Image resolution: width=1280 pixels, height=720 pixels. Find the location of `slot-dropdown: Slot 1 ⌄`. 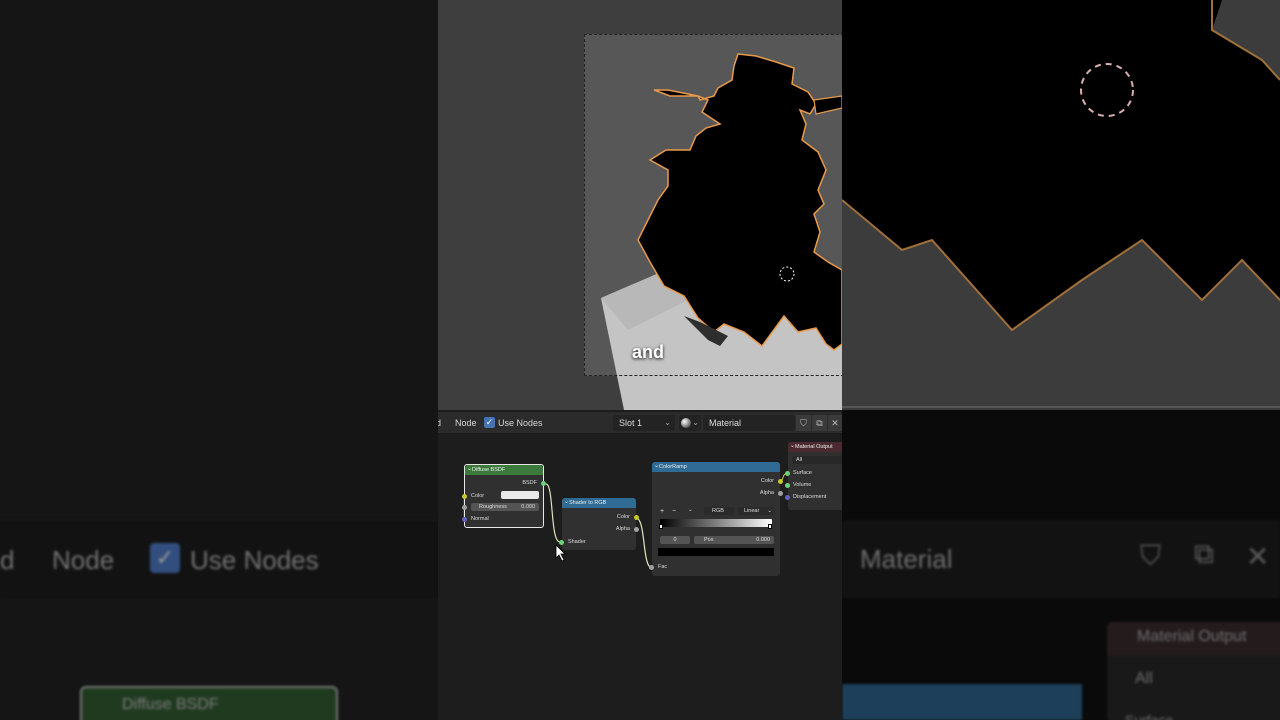

slot-dropdown: Slot 1 ⌄ is located at coordinates (644, 423).